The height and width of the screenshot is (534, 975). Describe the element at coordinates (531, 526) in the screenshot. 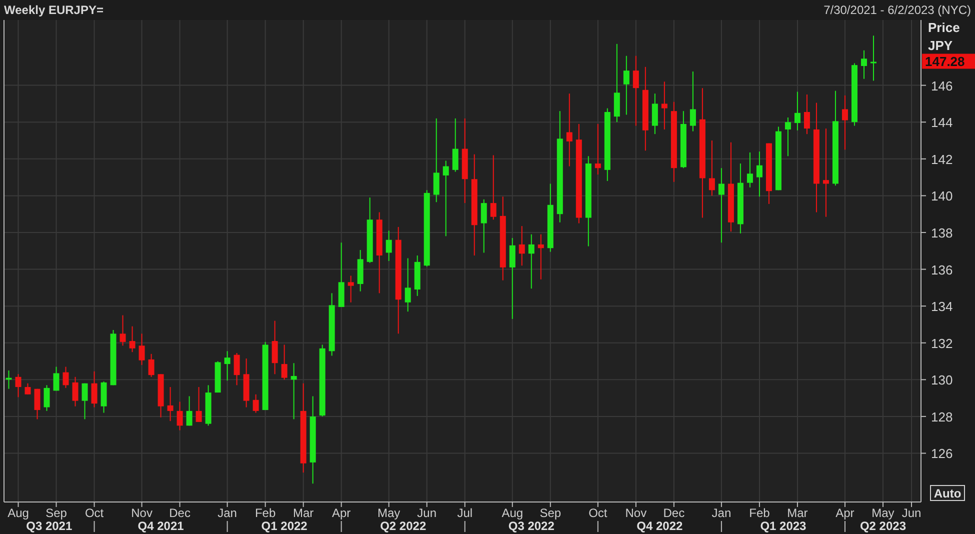

I see `quarter-label: Q3 2022` at that location.